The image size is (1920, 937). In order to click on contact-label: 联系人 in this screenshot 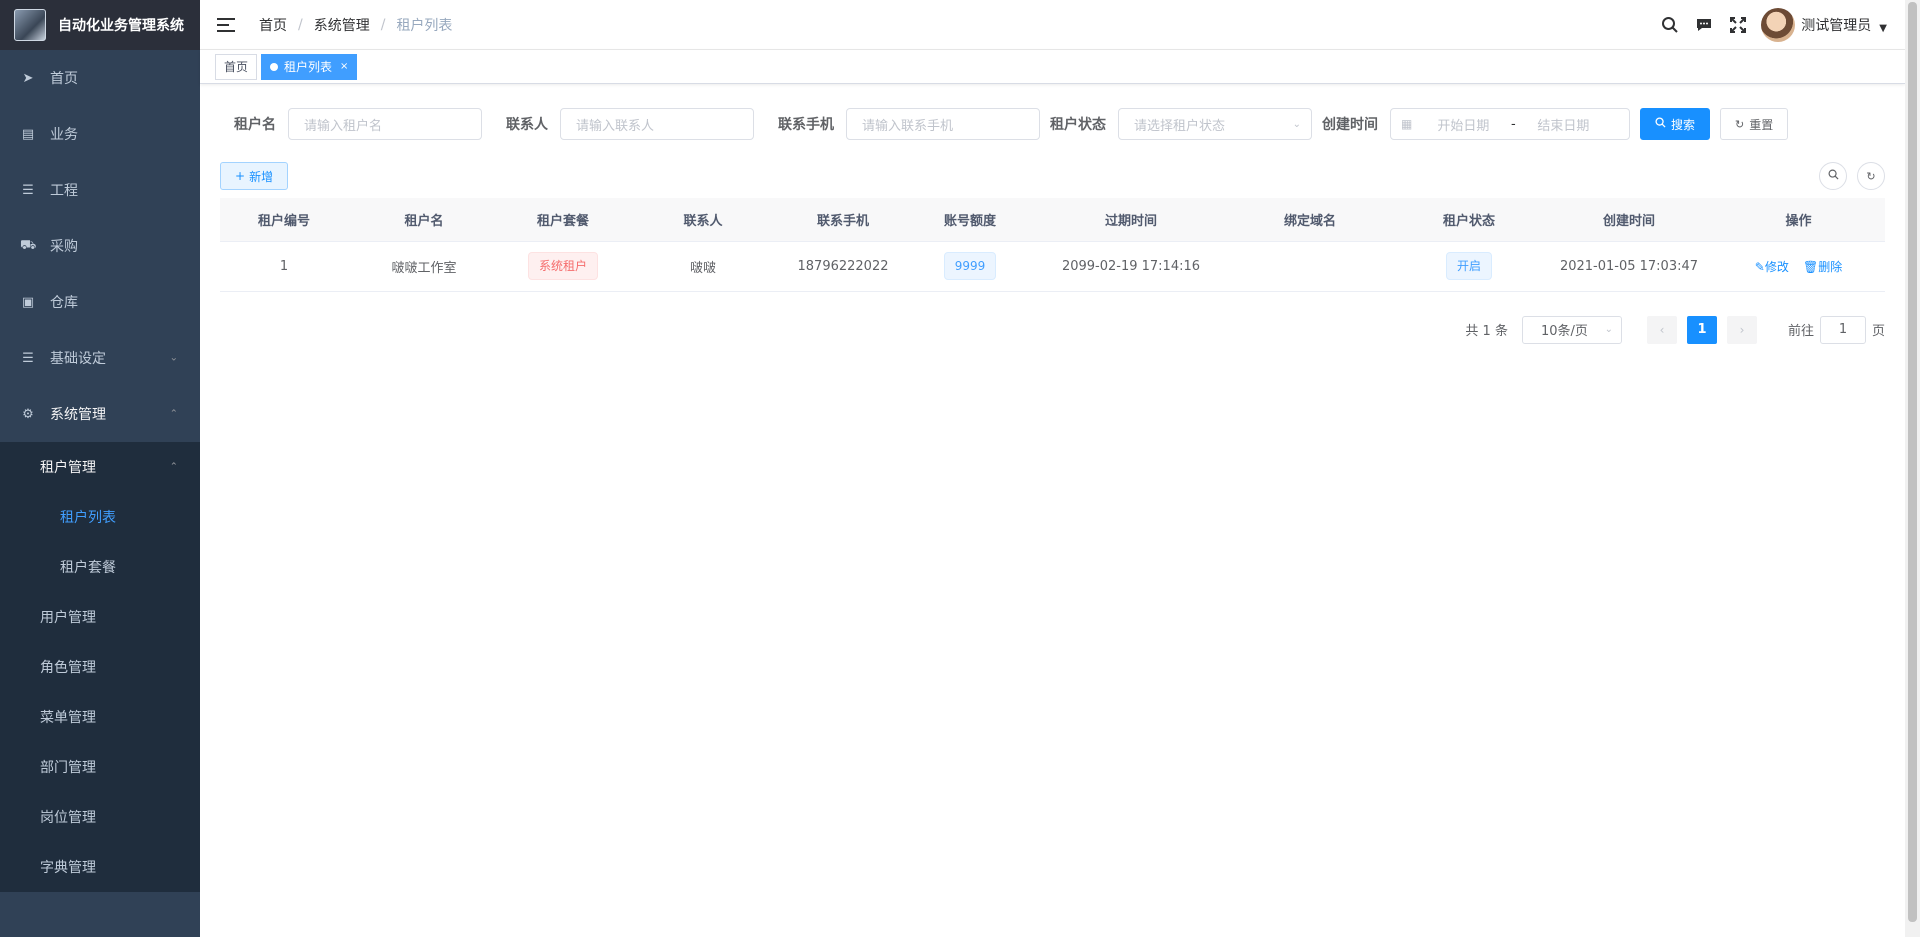, I will do `click(527, 125)`.